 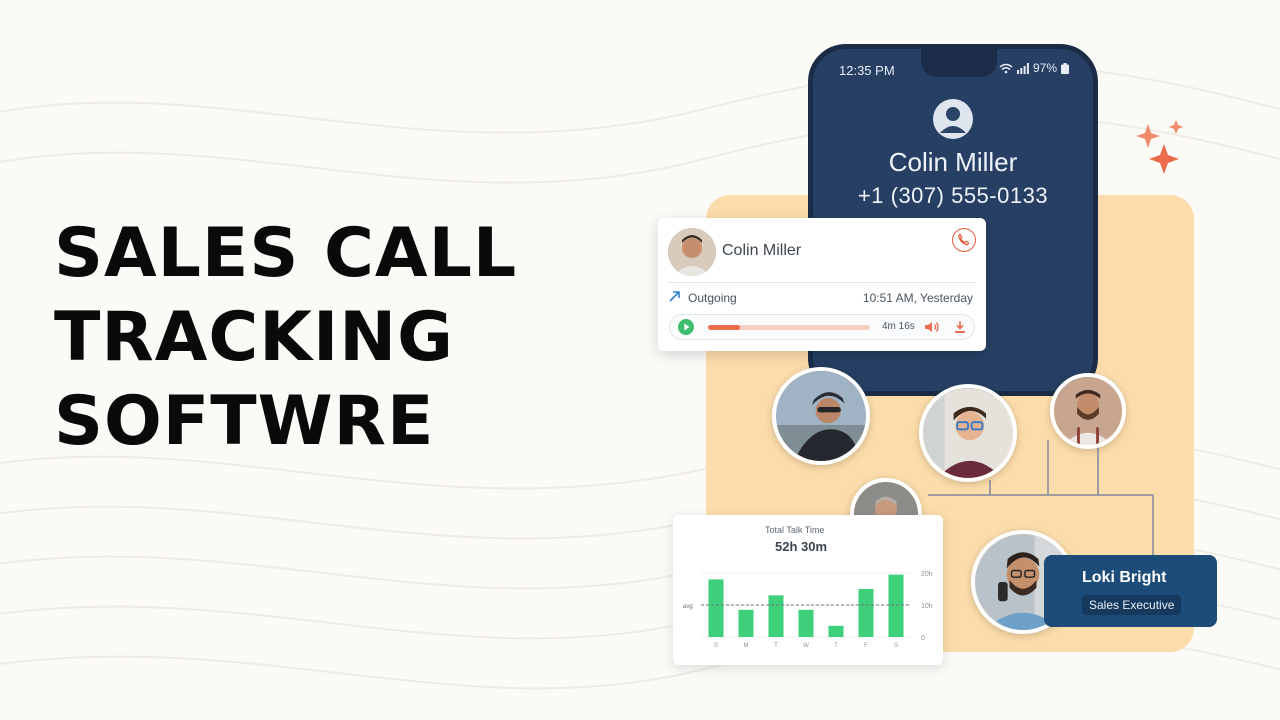 I want to click on wifi-icon, so click(x=1006, y=68).